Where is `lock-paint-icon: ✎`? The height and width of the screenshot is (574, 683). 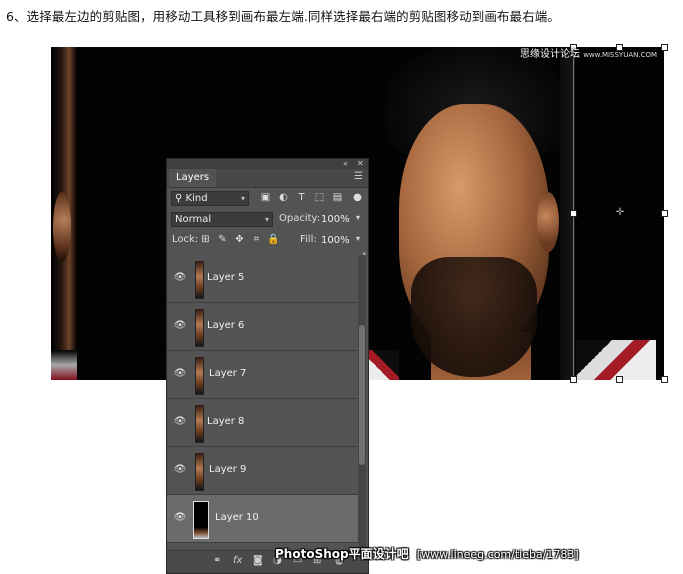 lock-paint-icon: ✎ is located at coordinates (222, 239).